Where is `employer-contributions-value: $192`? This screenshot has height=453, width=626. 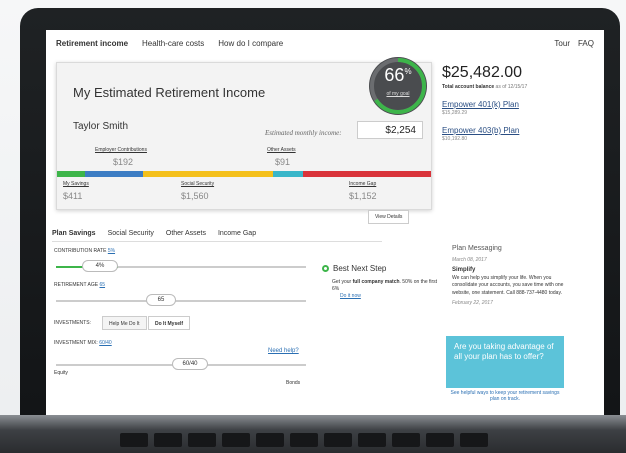 employer-contributions-value: $192 is located at coordinates (123, 162).